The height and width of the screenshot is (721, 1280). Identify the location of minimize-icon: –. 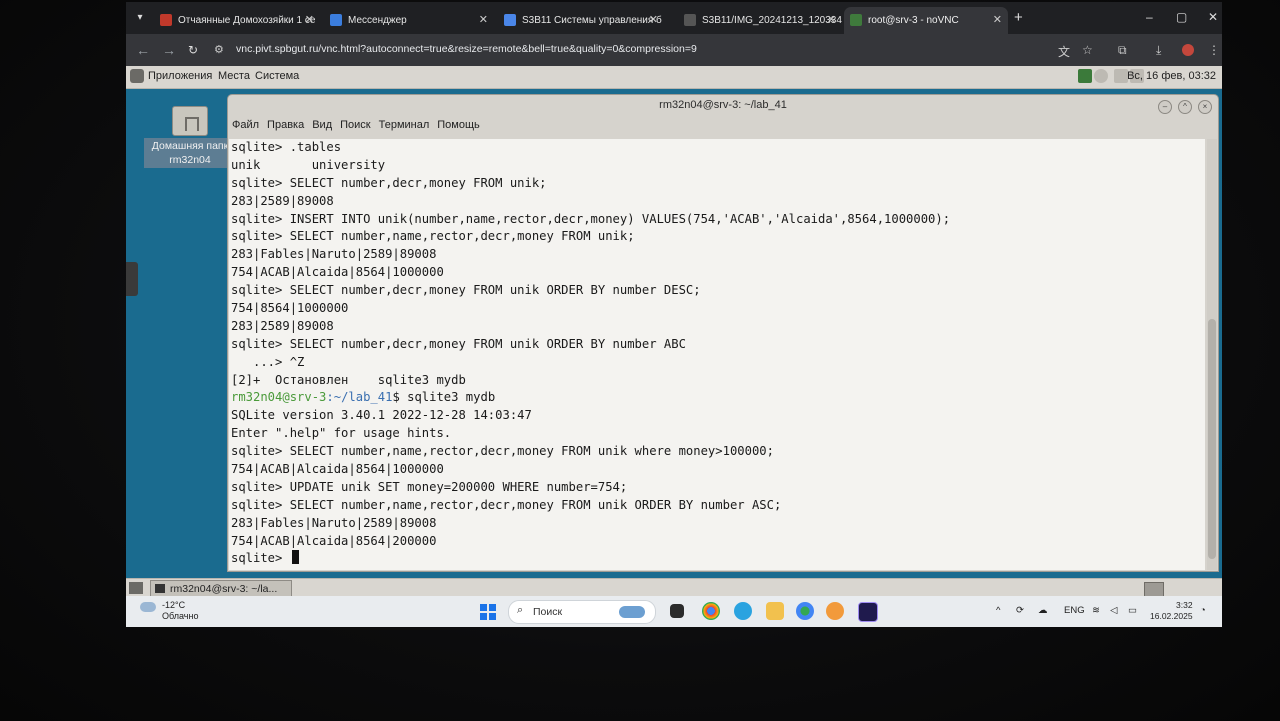
(1149, 17).